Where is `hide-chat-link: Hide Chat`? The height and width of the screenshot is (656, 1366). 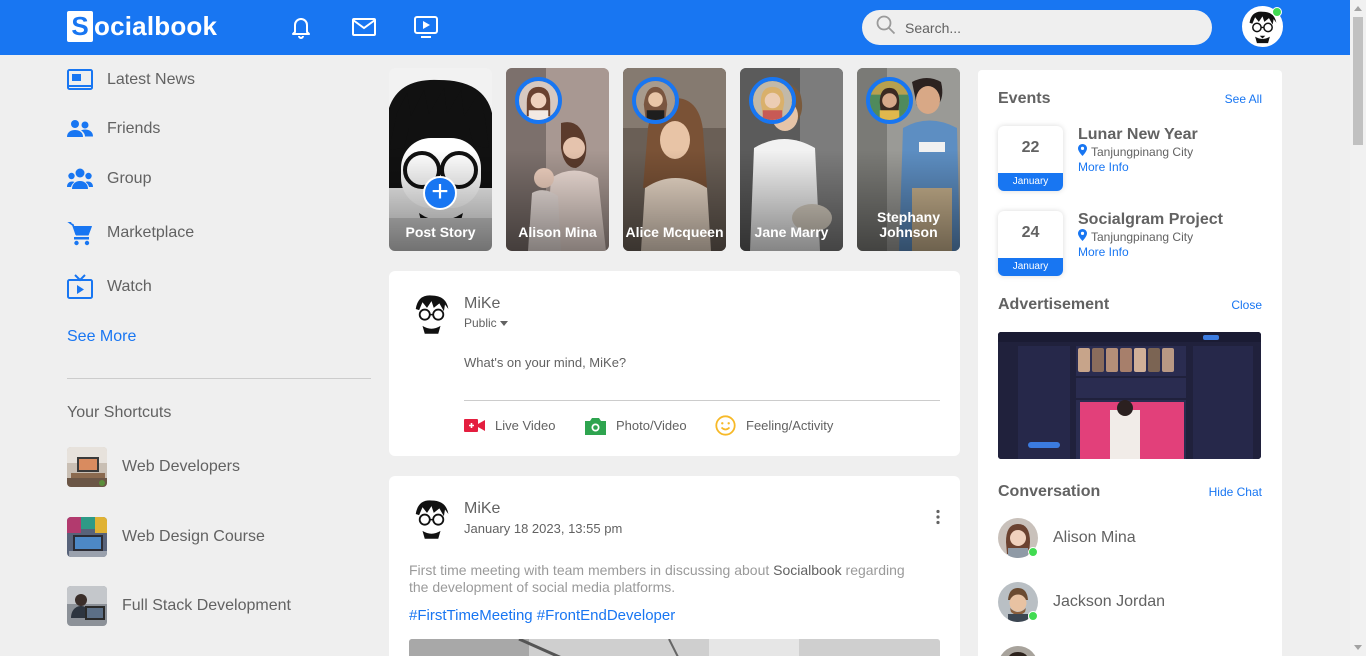 hide-chat-link: Hide Chat is located at coordinates (1235, 492).